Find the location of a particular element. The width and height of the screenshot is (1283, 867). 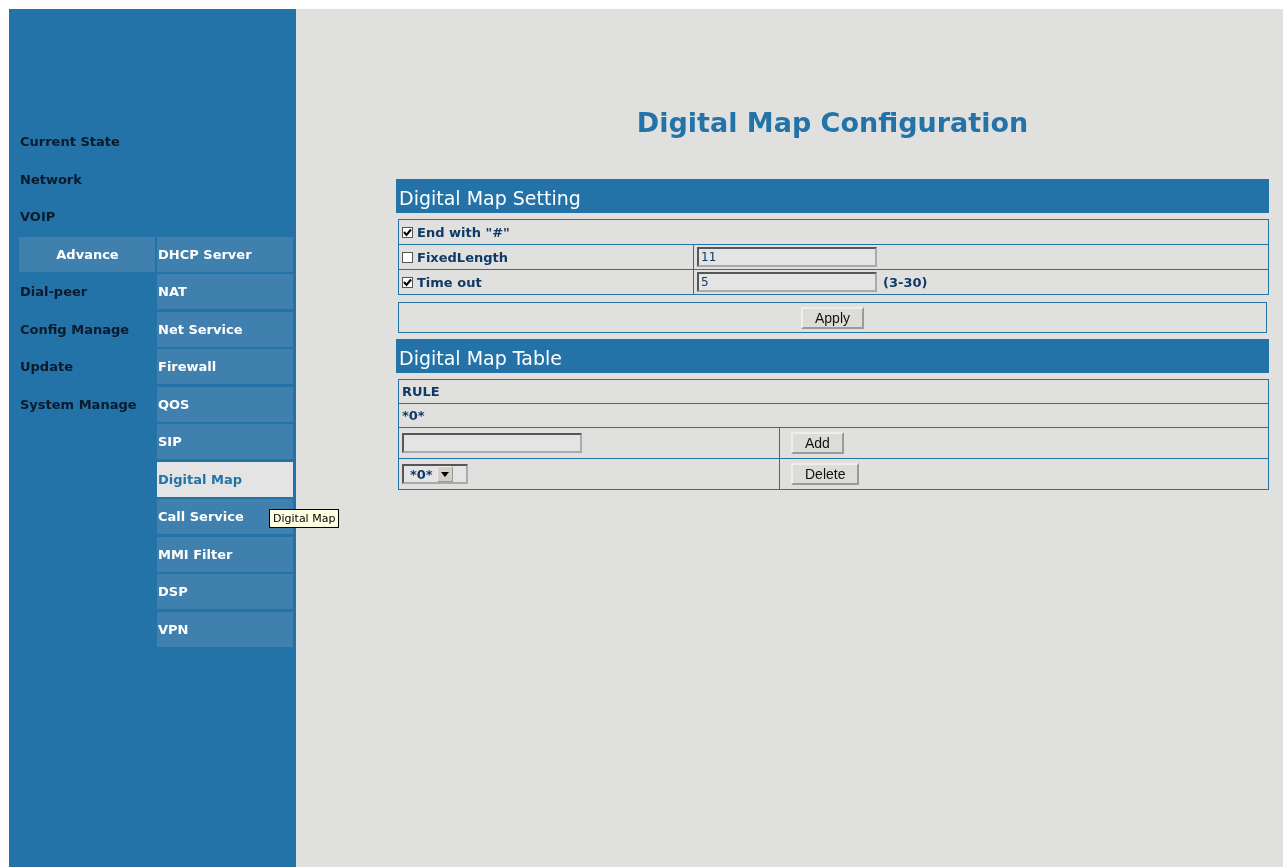

submenu-item: QOS is located at coordinates (225, 404).